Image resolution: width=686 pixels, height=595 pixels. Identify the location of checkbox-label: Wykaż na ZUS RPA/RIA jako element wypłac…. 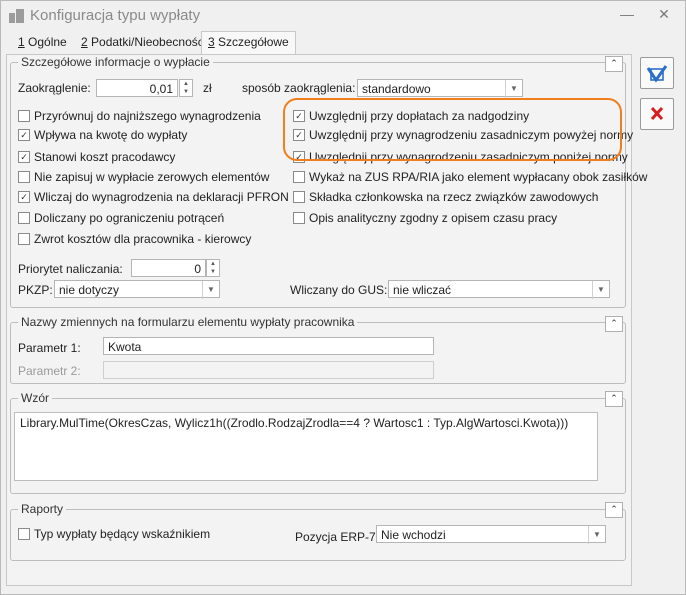
(478, 177).